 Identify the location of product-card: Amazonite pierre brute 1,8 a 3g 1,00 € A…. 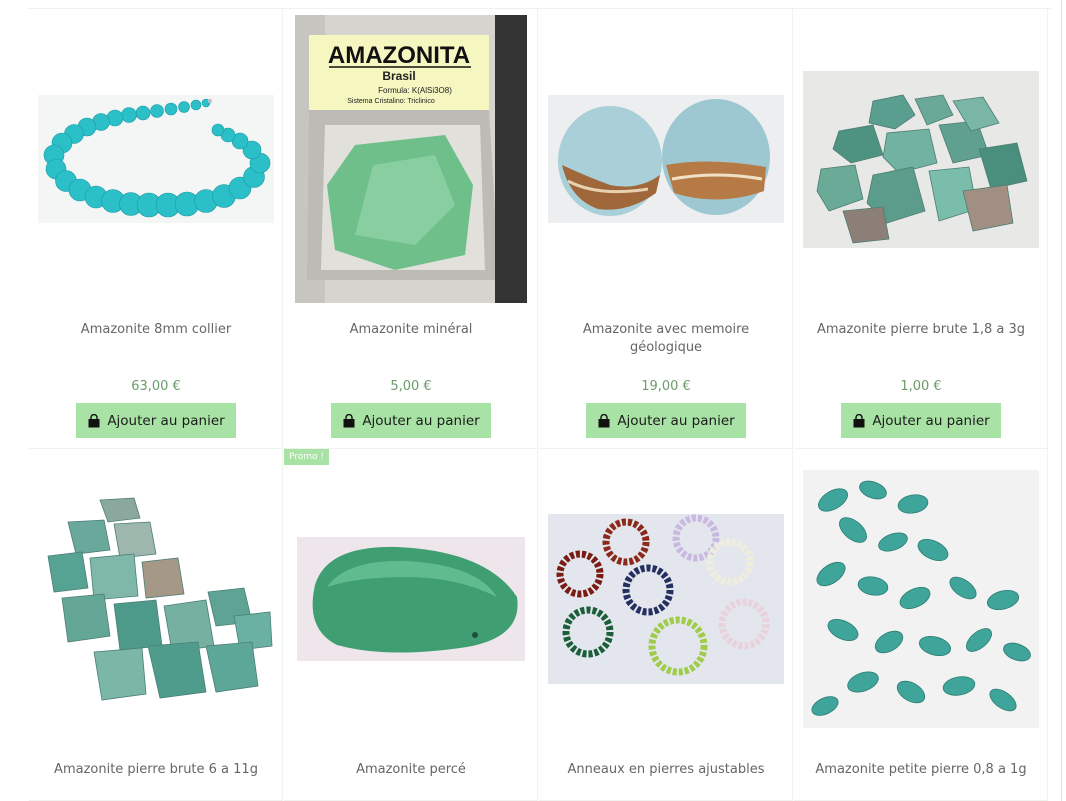
(921, 229).